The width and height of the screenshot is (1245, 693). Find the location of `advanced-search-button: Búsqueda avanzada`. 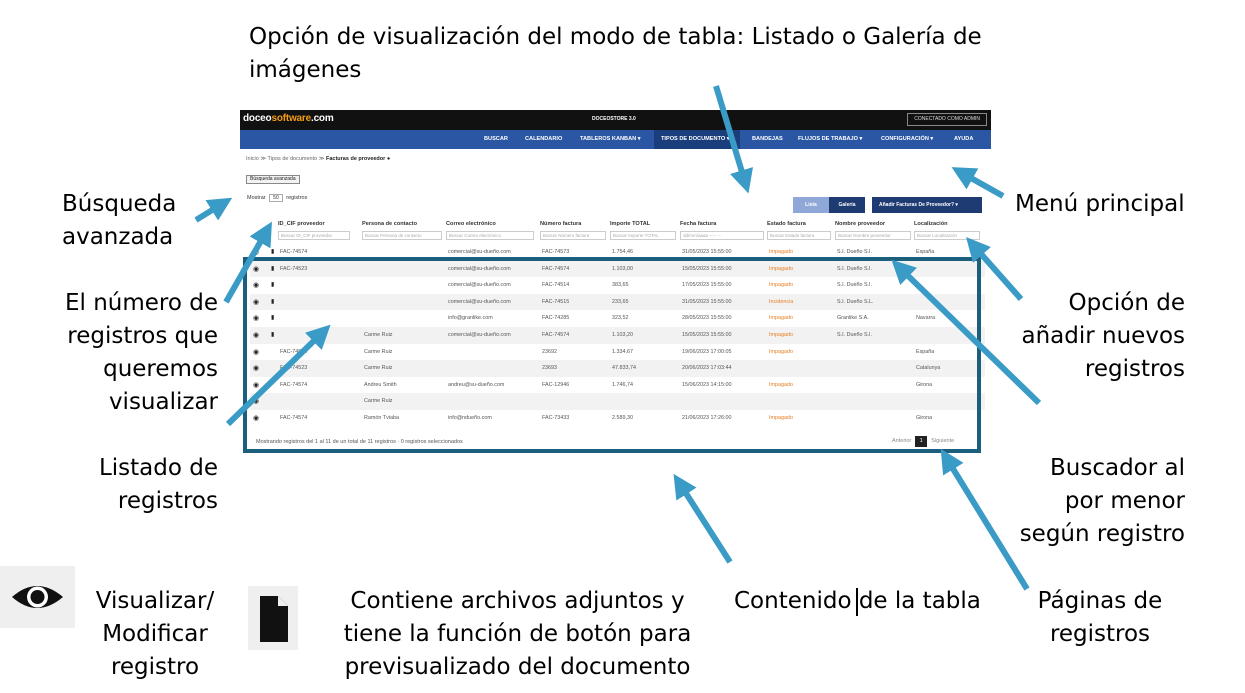

advanced-search-button: Búsqueda avanzada is located at coordinates (273, 179).